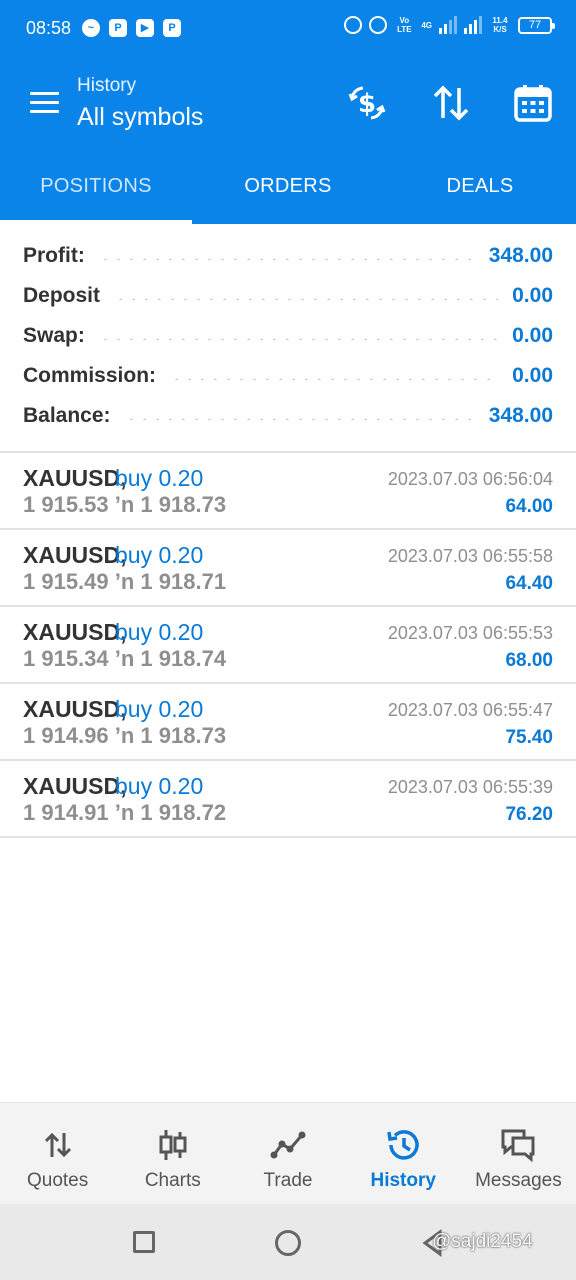 This screenshot has width=576, height=1280. Describe the element at coordinates (470, 556) in the screenshot. I see `position-time: 2023.07.03 06:55:58` at that location.